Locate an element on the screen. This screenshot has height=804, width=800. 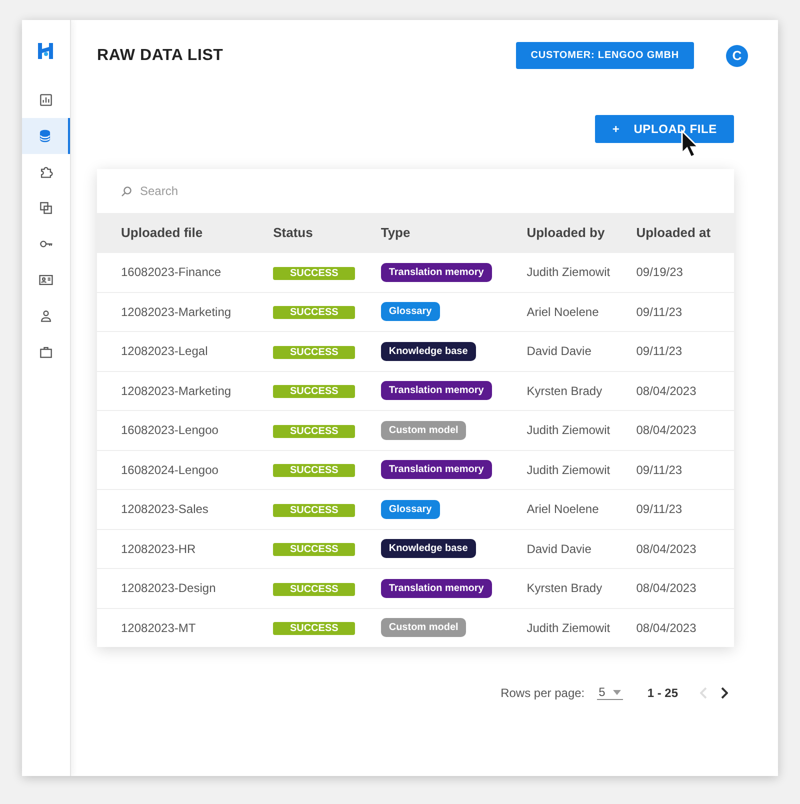
customer-button: CUSTOMER: LENGOO GMBH is located at coordinates (605, 55).